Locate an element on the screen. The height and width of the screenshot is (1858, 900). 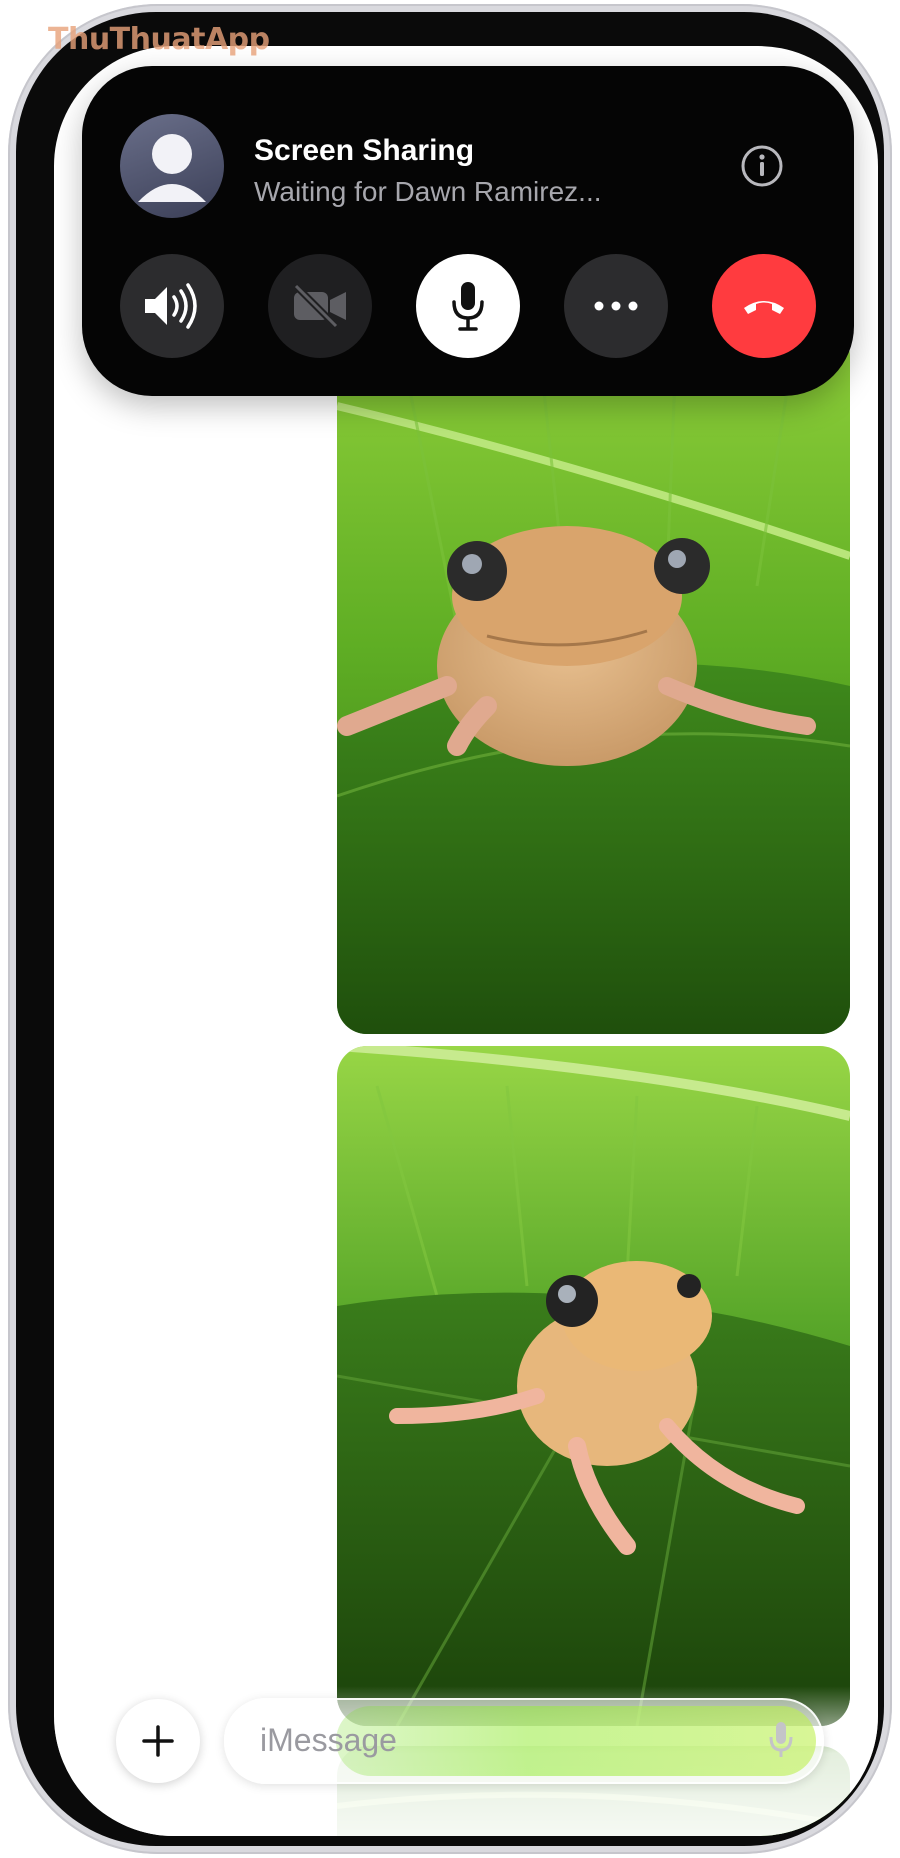
camera-button is located at coordinates (320, 306).